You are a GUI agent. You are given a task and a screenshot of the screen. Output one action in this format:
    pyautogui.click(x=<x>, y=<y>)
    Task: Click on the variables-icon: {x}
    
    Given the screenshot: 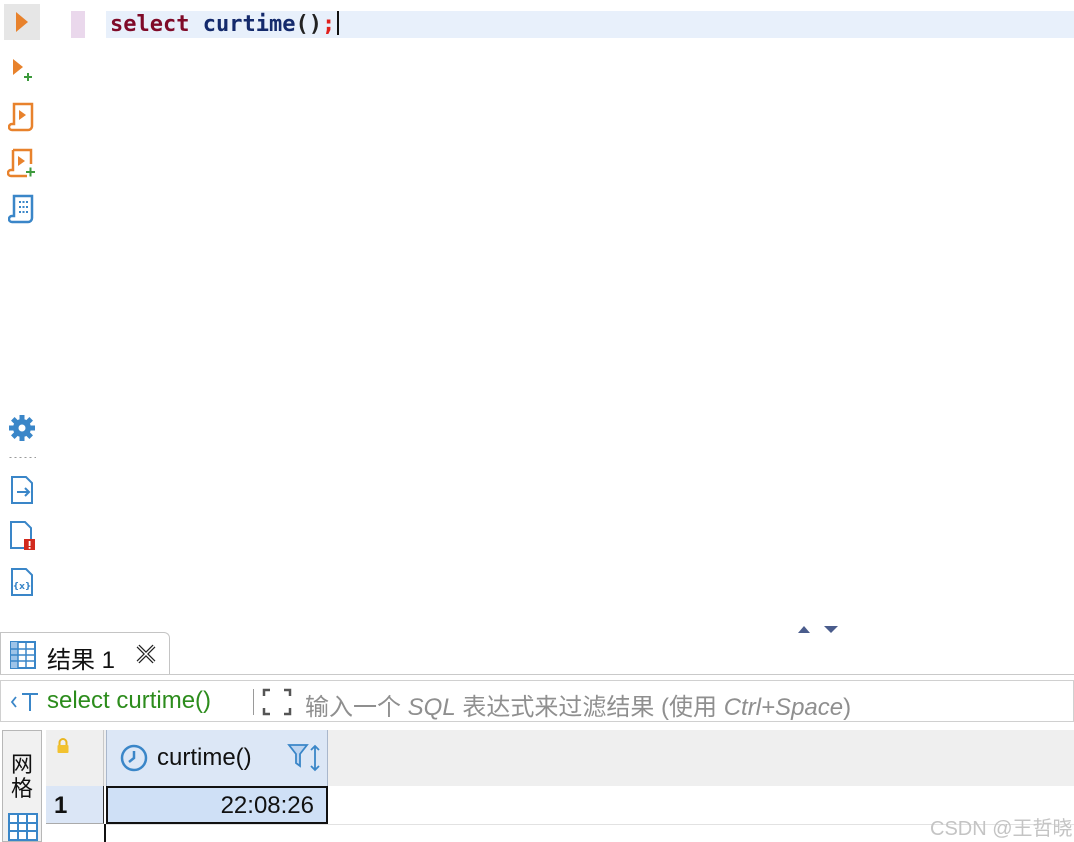 What is the action you would take?
    pyautogui.click(x=22, y=582)
    